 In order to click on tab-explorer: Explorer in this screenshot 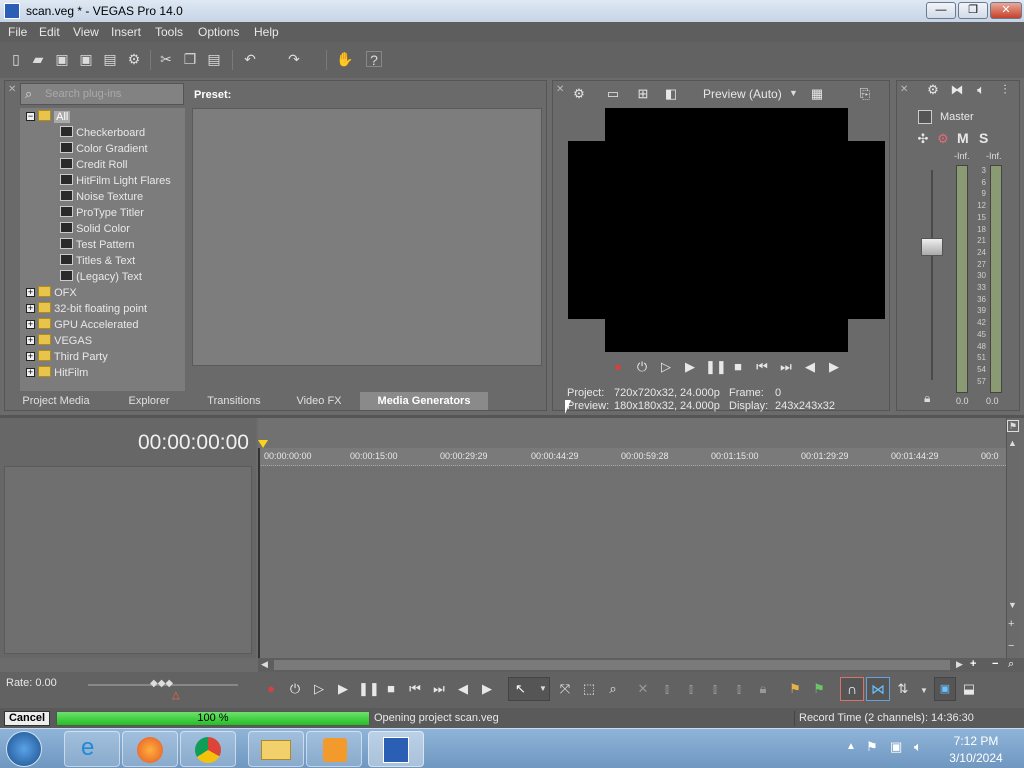, I will do `click(149, 401)`.